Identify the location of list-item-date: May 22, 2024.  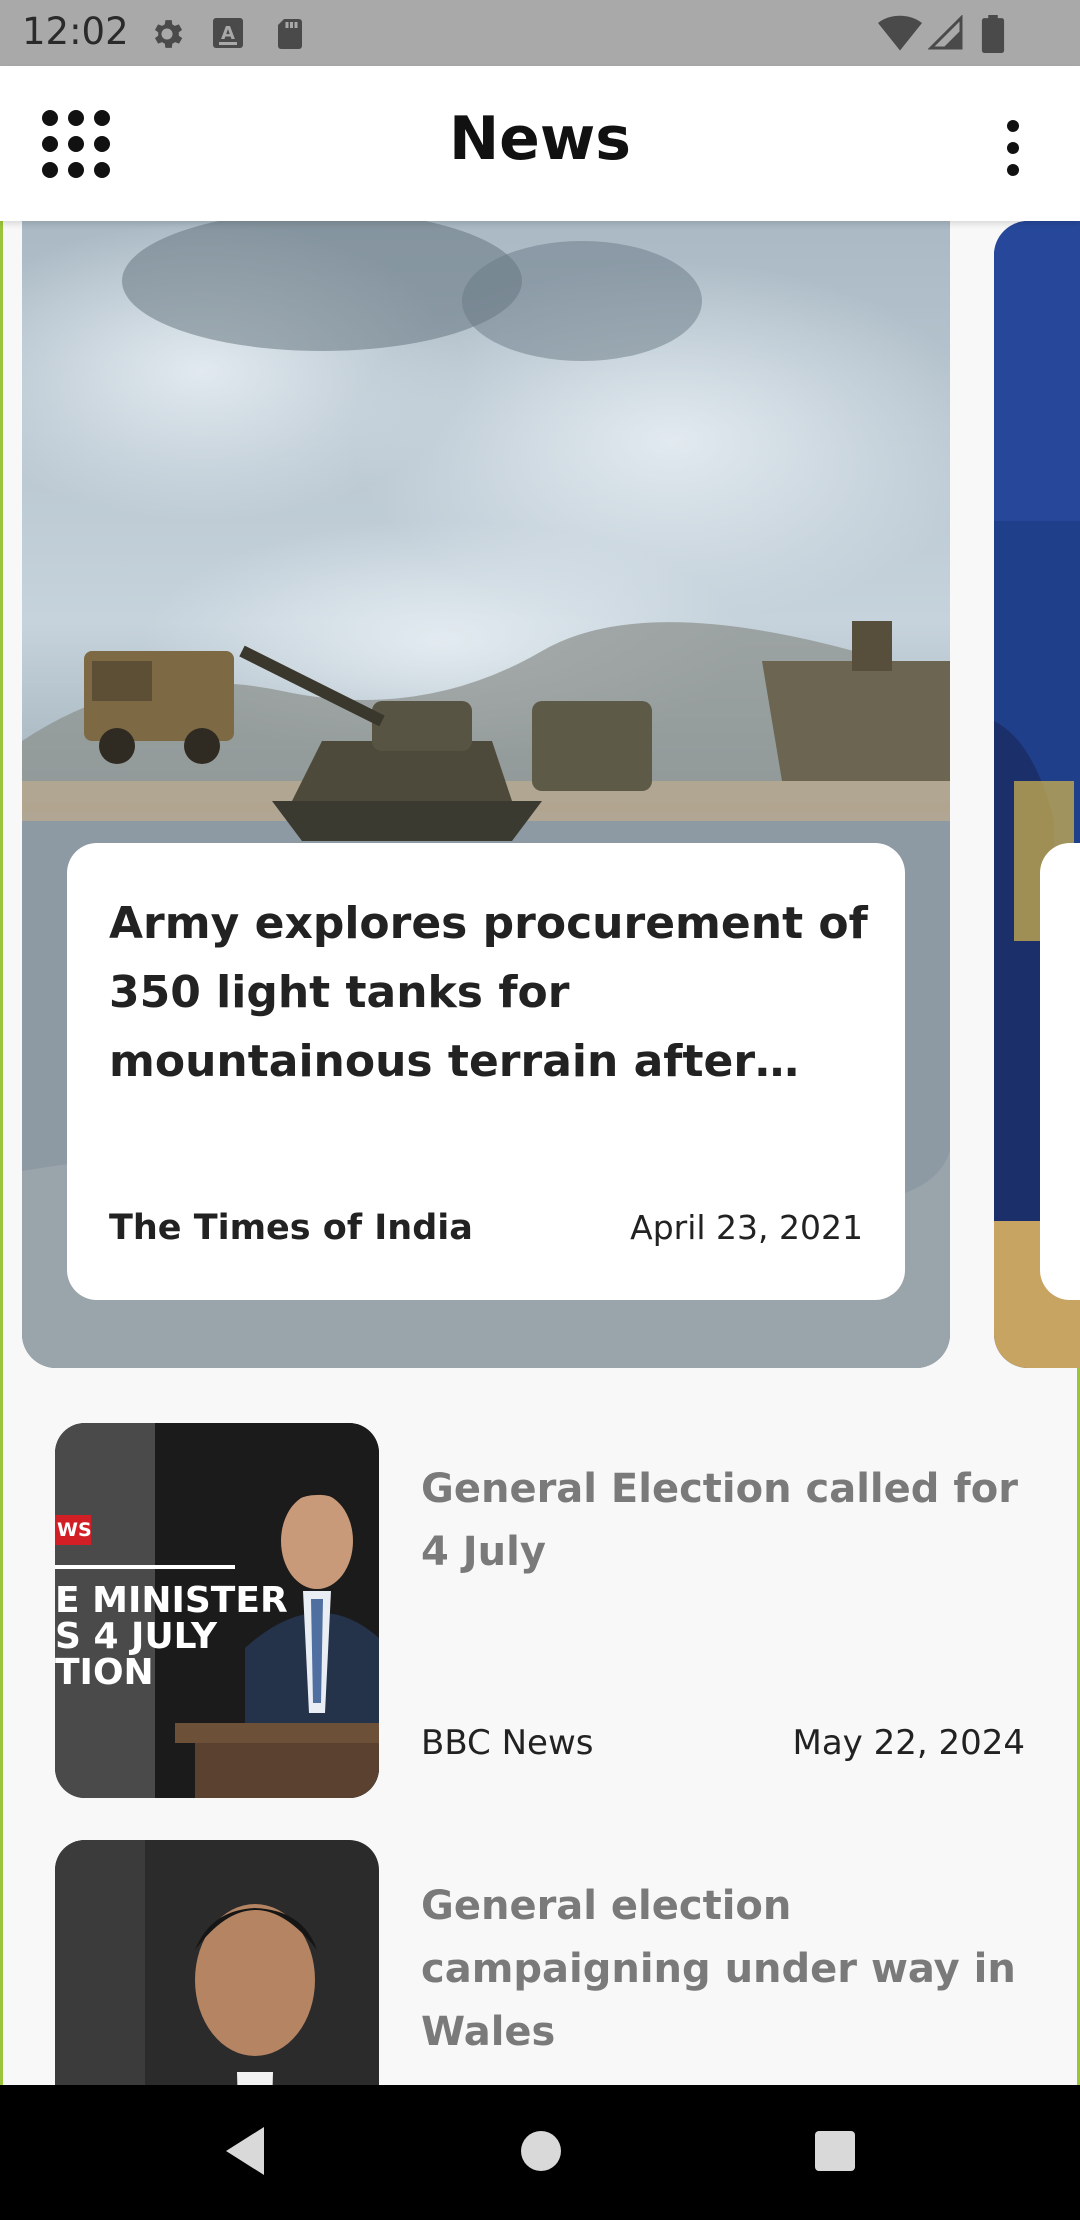
(908, 1743).